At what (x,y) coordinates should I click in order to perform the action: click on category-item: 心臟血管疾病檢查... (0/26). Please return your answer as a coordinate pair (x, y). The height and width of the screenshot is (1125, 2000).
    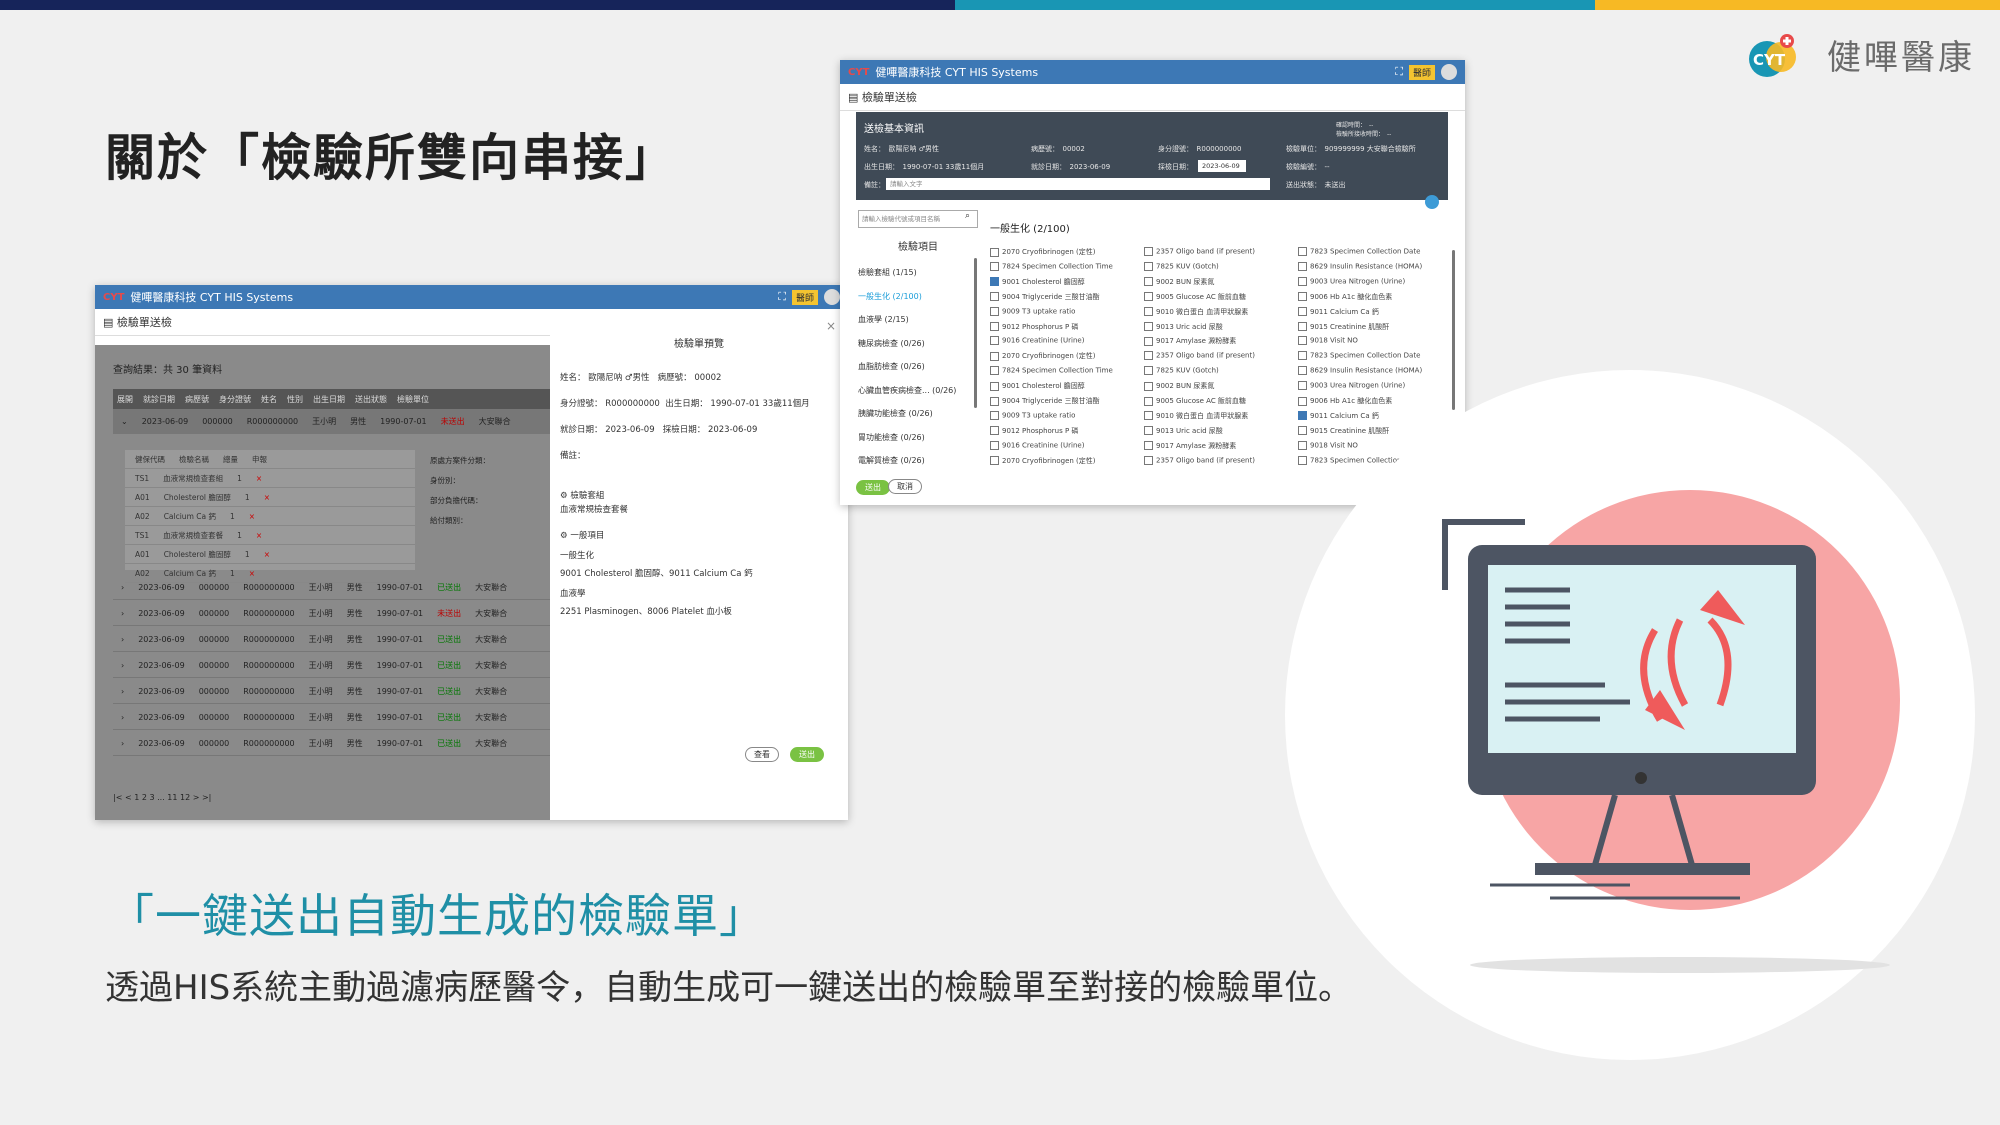
    Looking at the image, I should click on (918, 390).